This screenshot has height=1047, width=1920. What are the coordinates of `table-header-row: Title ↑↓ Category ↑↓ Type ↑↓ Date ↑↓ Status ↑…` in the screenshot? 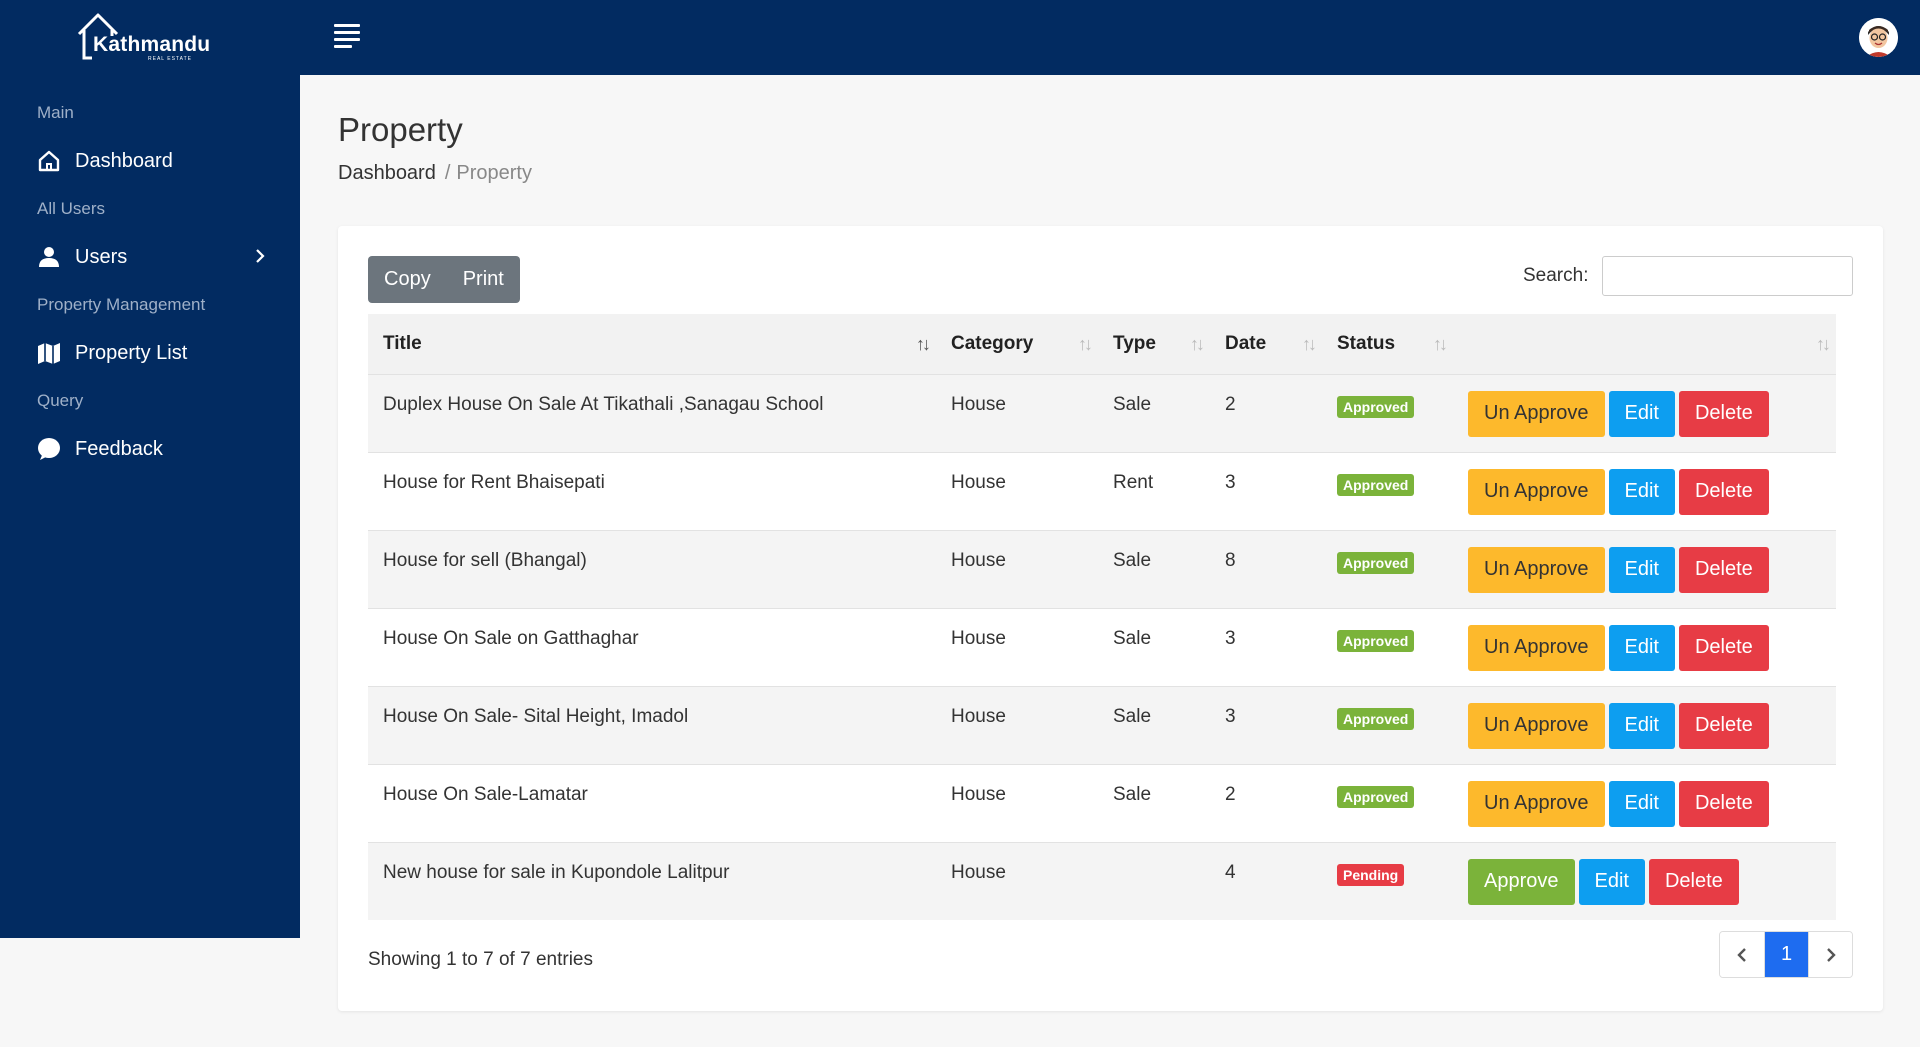 It's located at (1102, 344).